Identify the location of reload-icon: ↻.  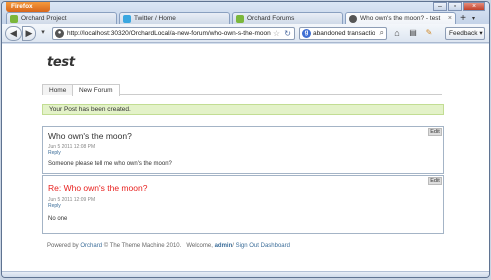
(287, 33).